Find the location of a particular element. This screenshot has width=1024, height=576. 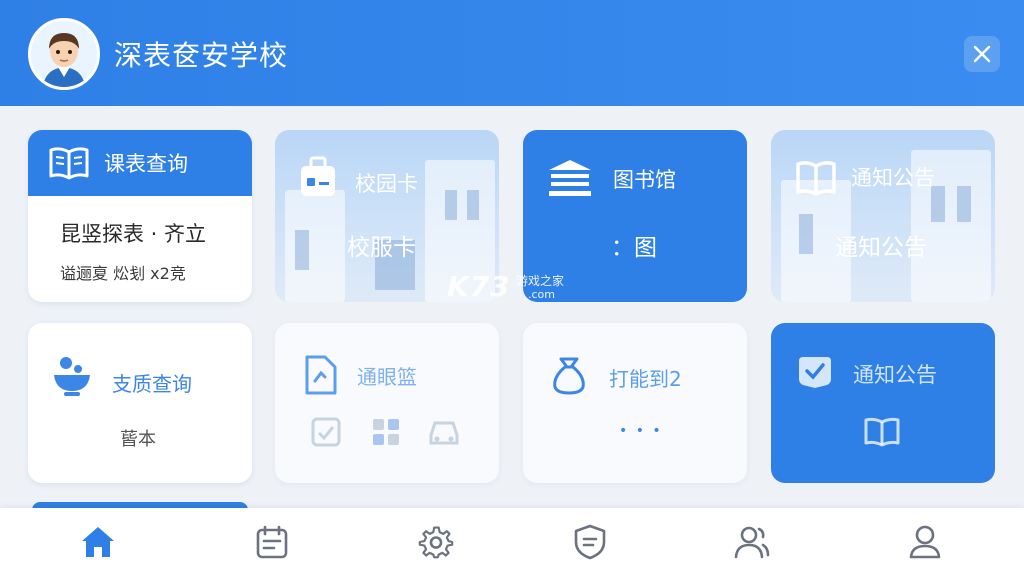

check-badge-icon is located at coordinates (815, 372).